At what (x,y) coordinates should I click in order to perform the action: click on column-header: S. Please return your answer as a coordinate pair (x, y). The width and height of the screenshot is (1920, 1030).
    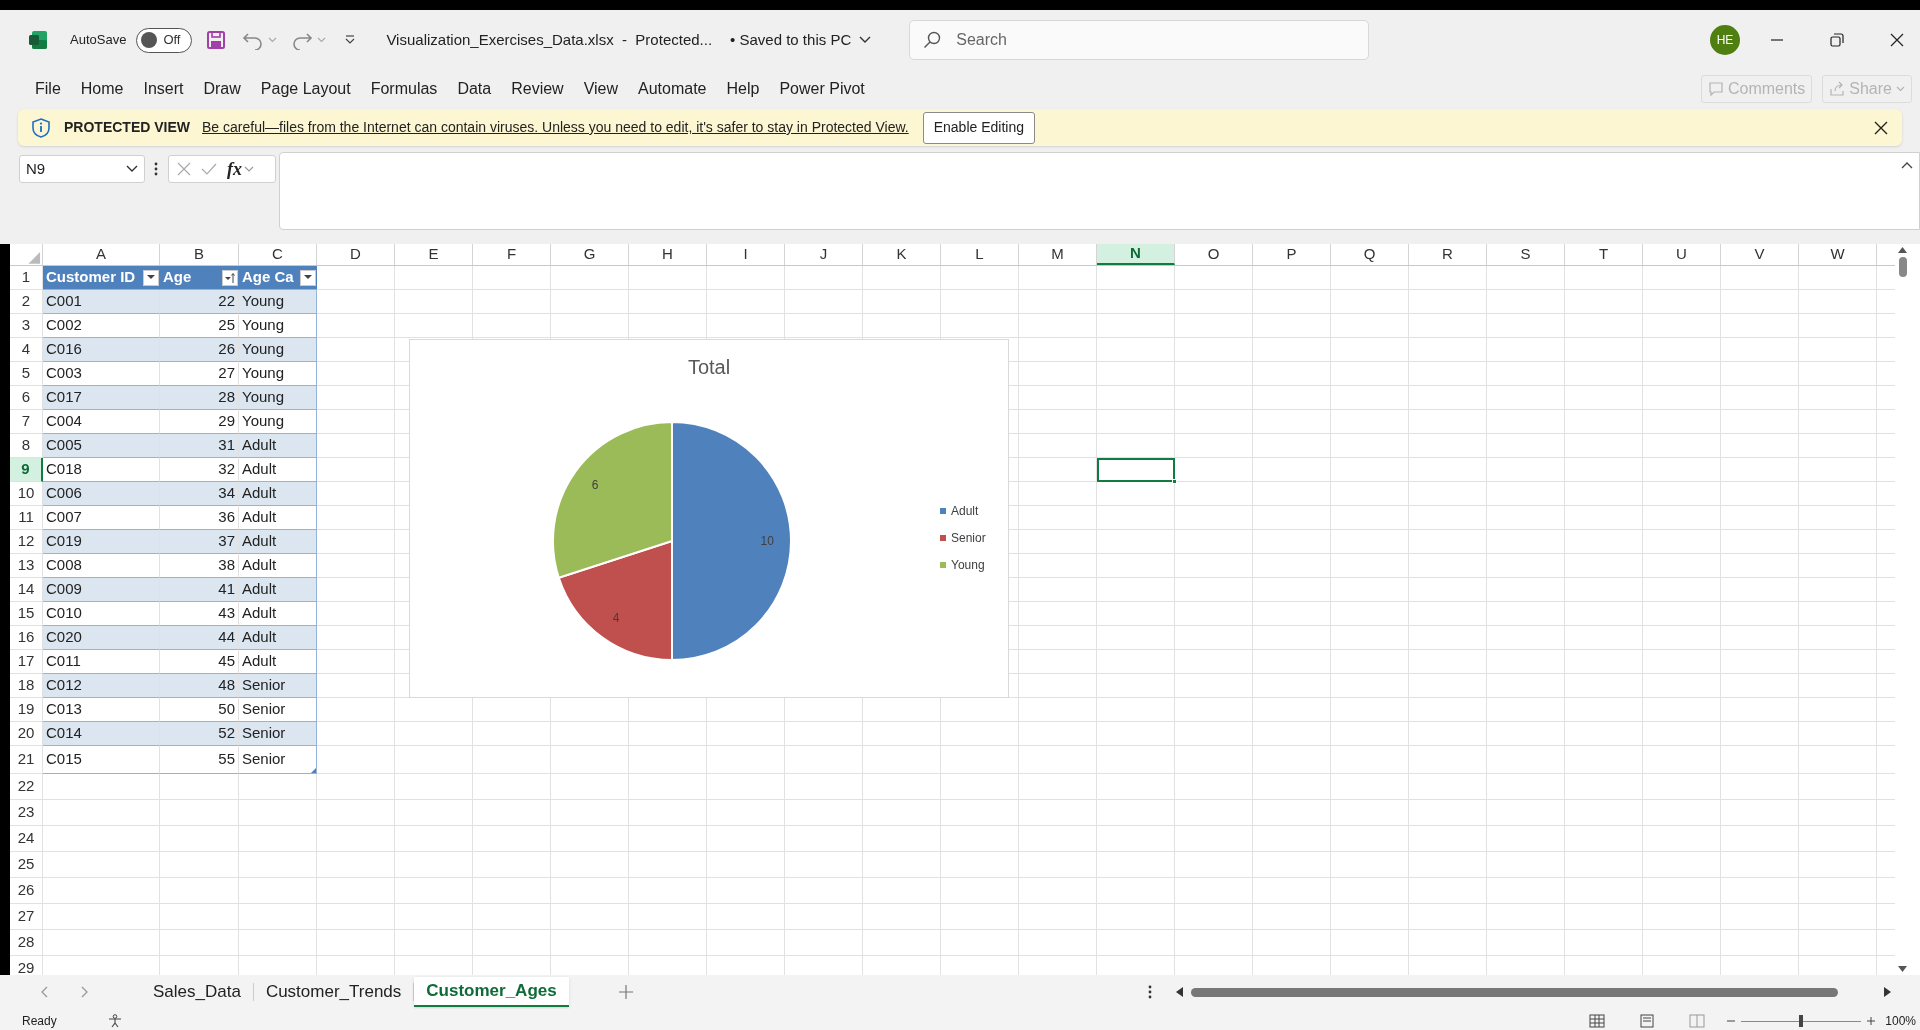
    Looking at the image, I should click on (1526, 254).